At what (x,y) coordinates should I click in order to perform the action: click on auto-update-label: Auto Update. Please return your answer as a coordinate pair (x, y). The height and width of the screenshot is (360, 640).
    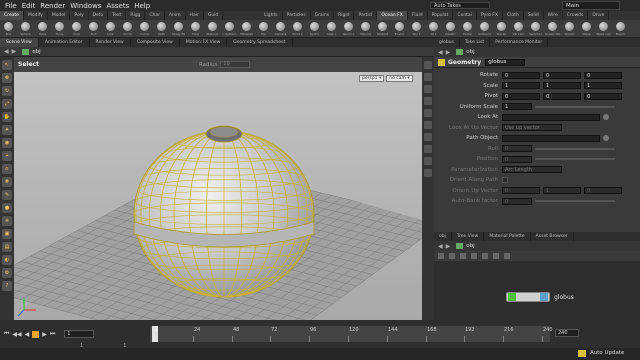
    Looking at the image, I should click on (607, 353).